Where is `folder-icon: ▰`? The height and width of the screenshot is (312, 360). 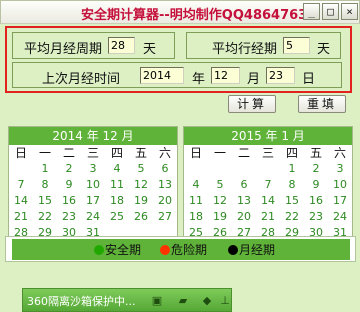 folder-icon: ▰ is located at coordinates (183, 300).